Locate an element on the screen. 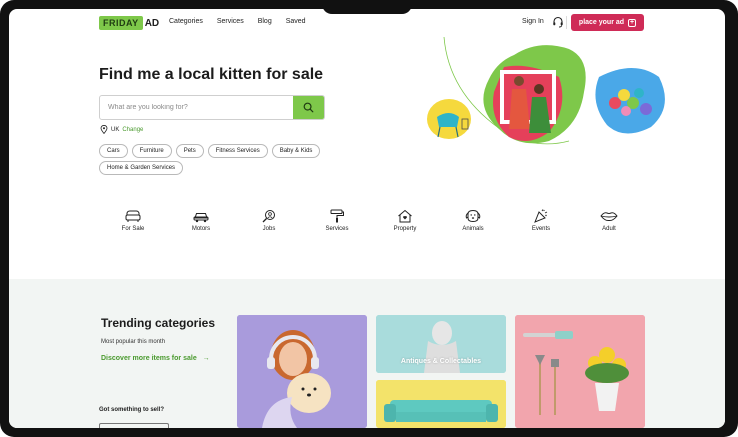  category-adult: Adult is located at coordinates (609, 220).